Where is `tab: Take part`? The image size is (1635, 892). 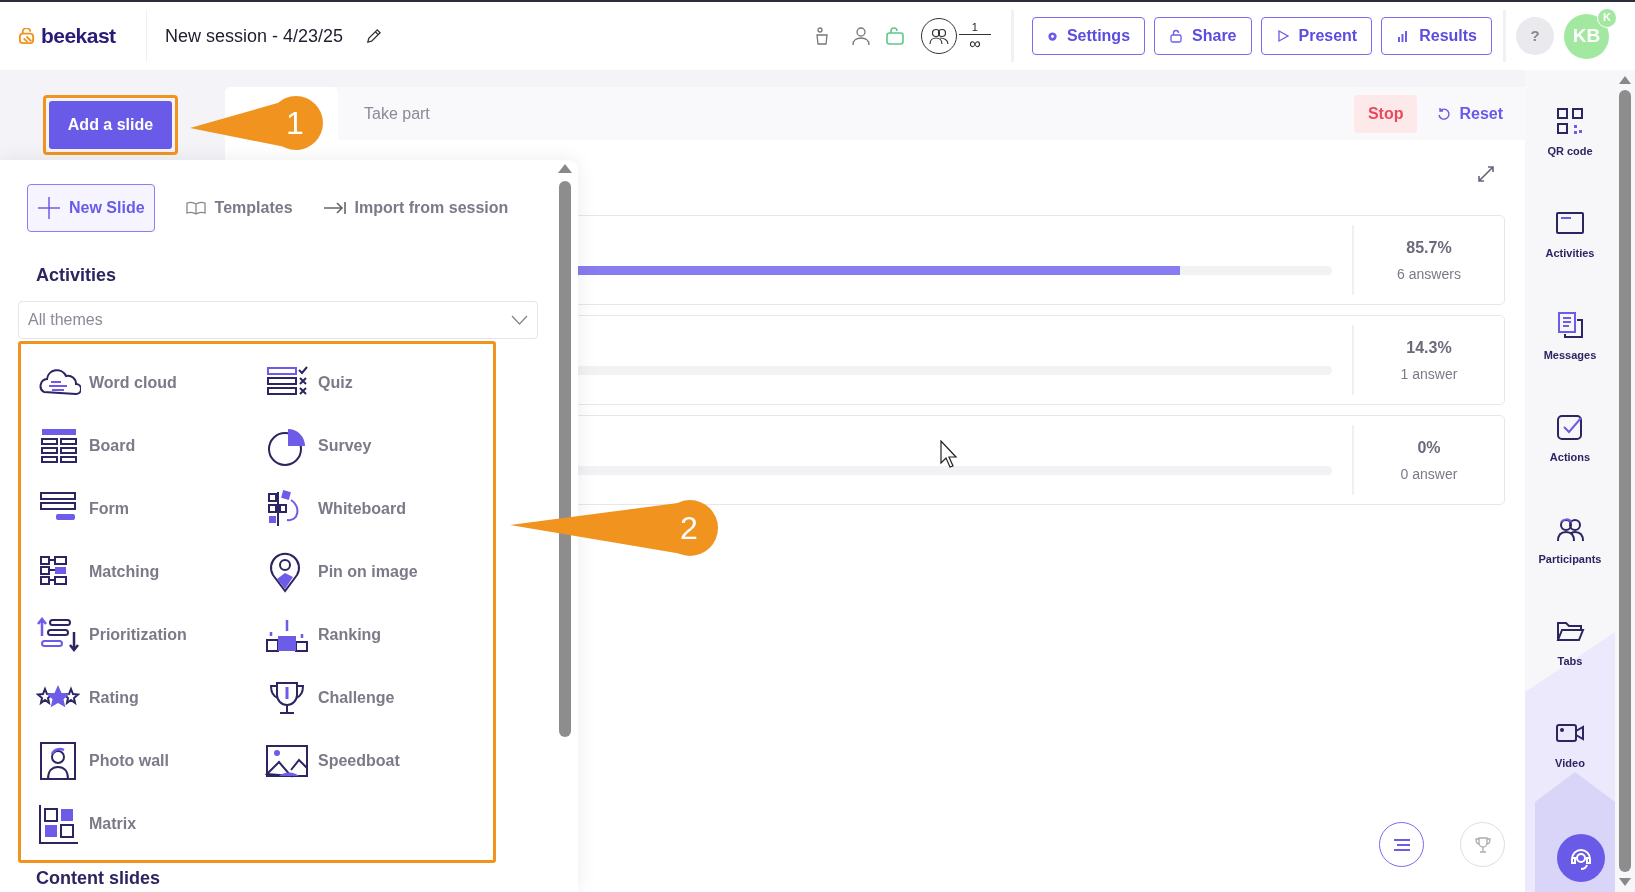
tab: Take part is located at coordinates (397, 113).